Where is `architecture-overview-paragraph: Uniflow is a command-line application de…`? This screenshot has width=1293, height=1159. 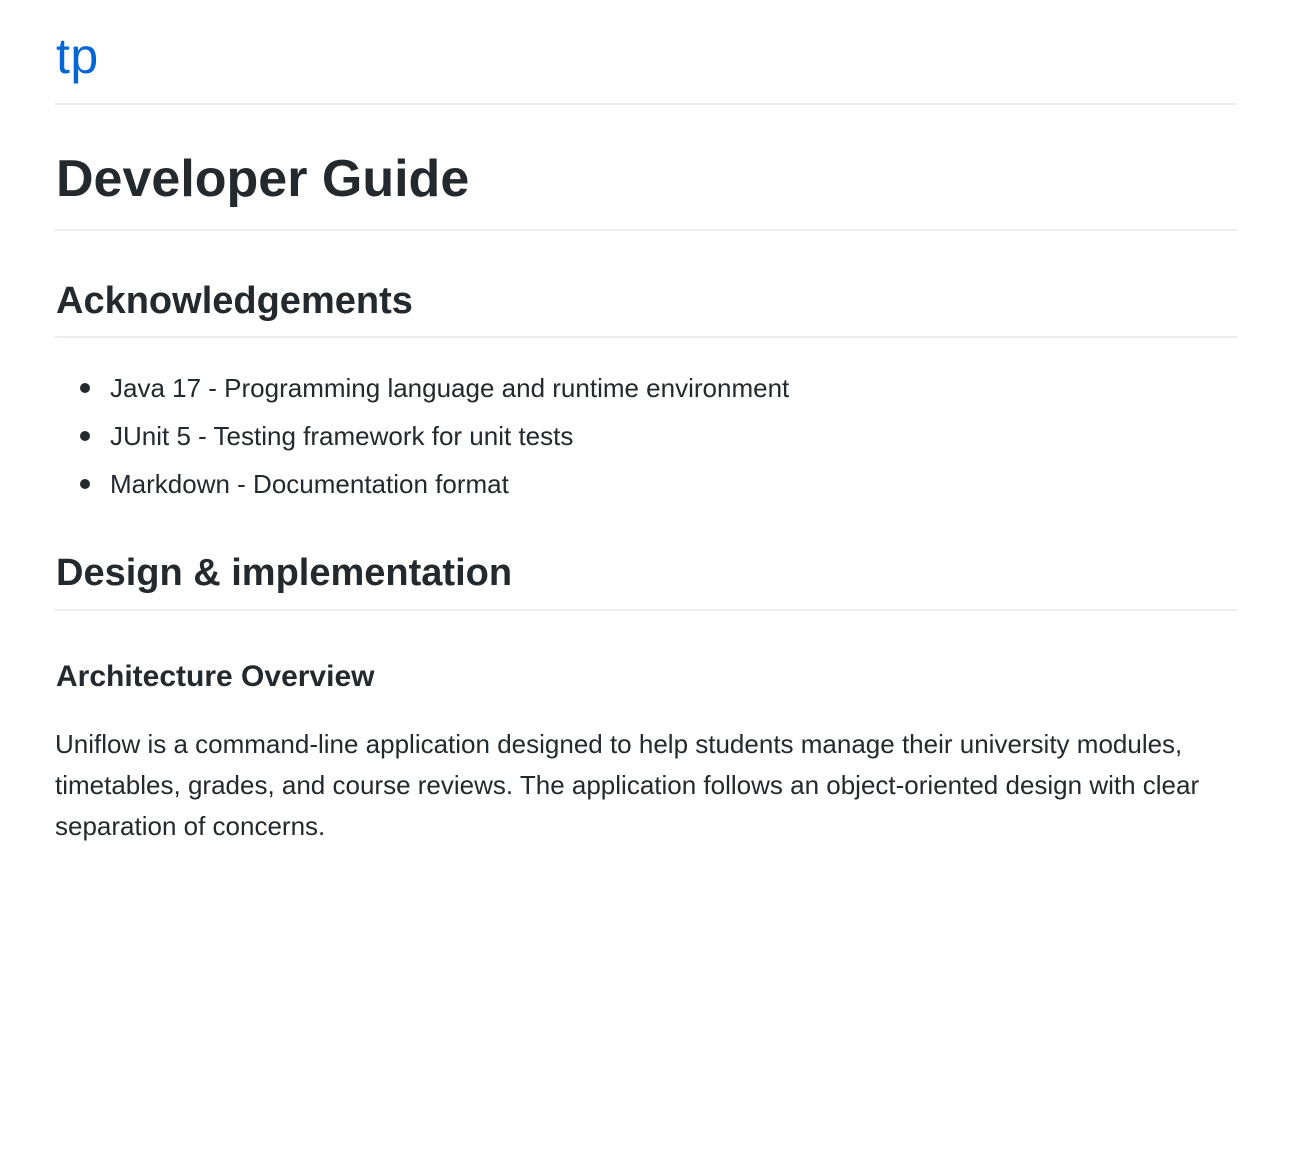
architecture-overview-paragraph: Uniflow is a command-line application de… is located at coordinates (627, 785).